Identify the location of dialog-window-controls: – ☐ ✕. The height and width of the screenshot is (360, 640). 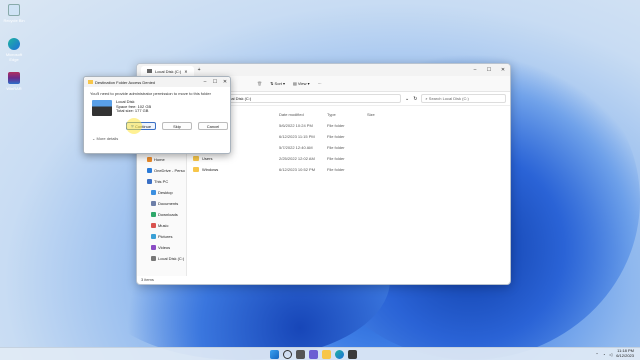
(215, 82).